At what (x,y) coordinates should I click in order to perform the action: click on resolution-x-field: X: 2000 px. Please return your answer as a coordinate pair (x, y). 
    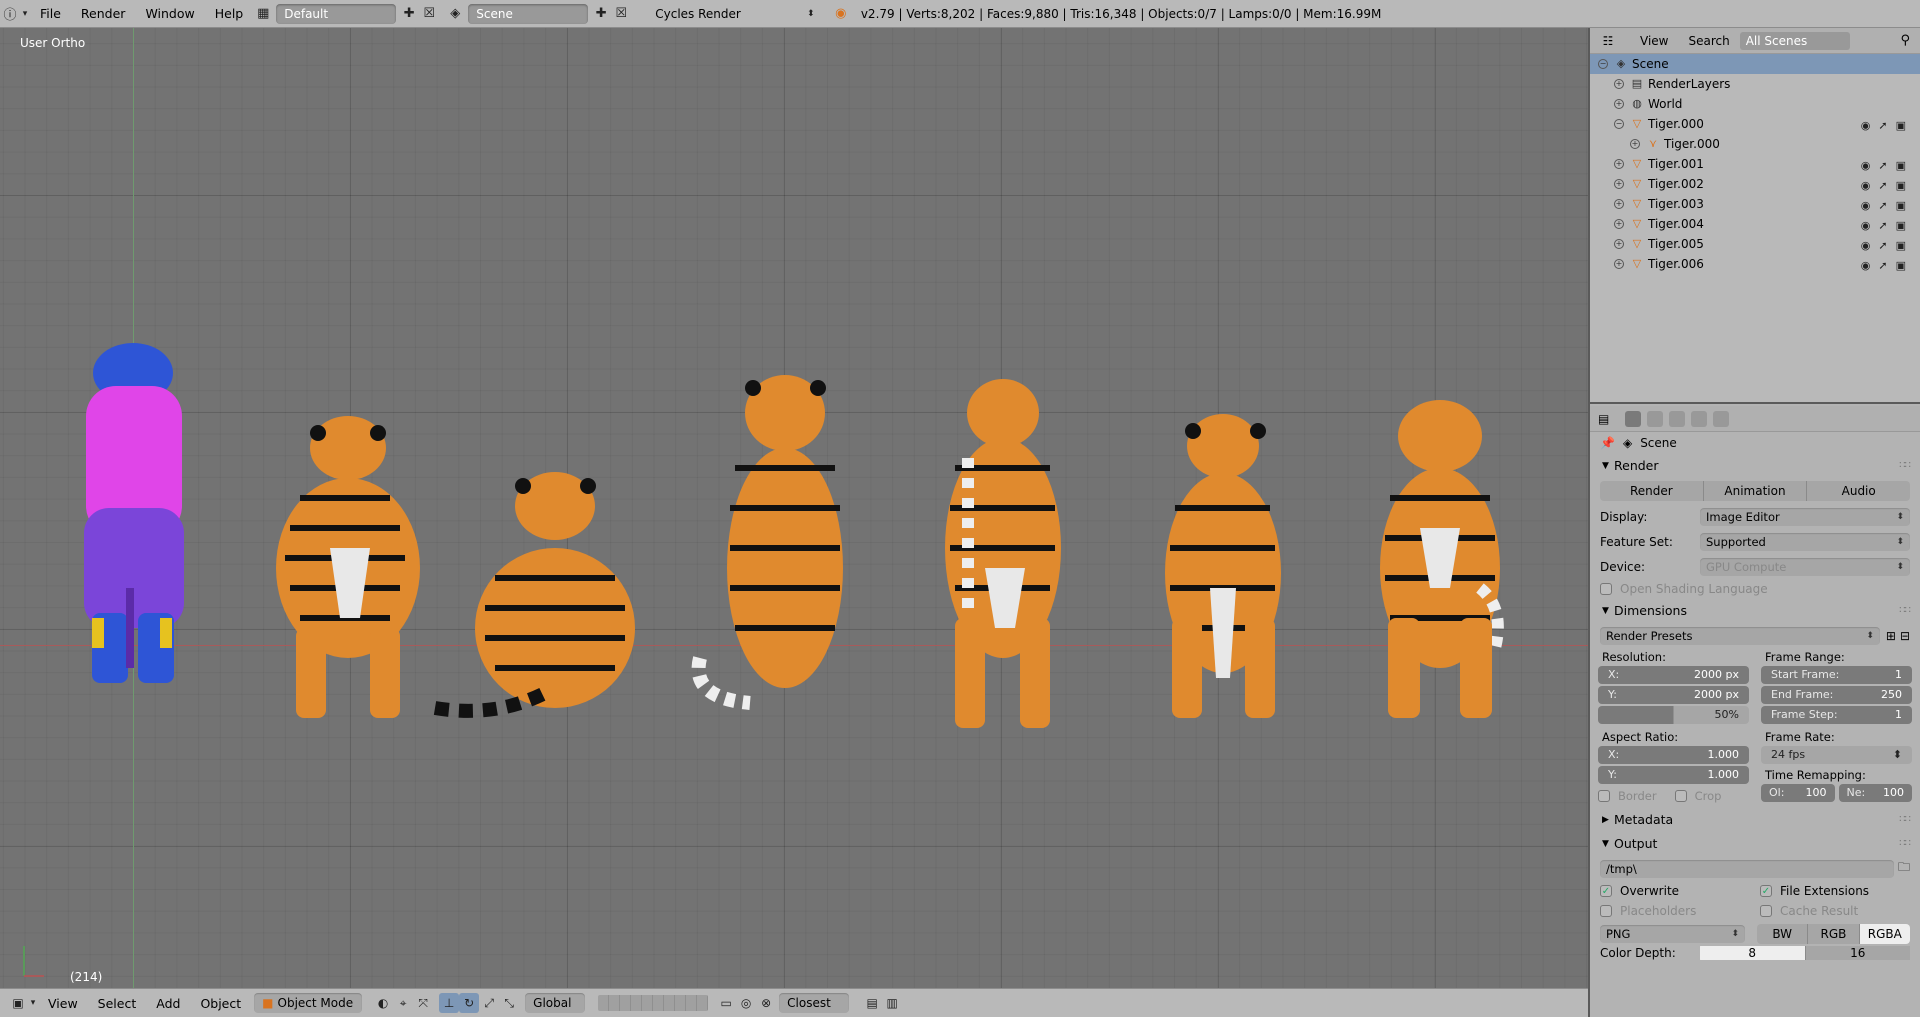
    Looking at the image, I should click on (1673, 675).